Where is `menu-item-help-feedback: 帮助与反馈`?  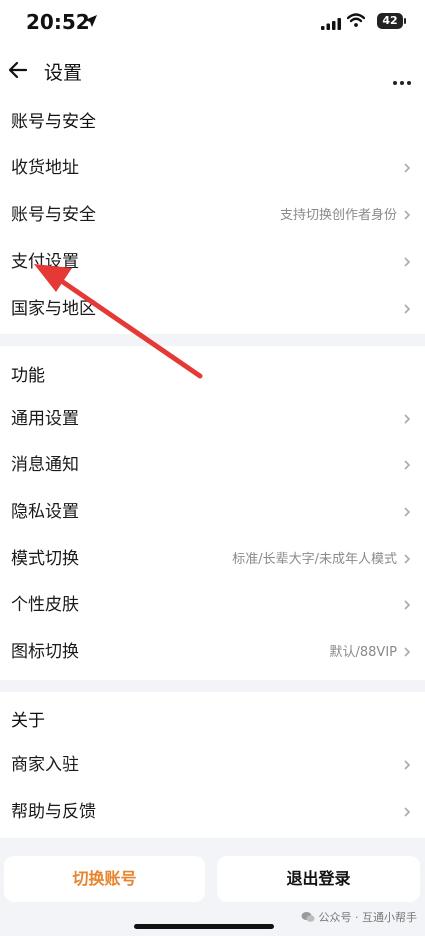
menu-item-help-feedback: 帮助与反馈 is located at coordinates (212, 810).